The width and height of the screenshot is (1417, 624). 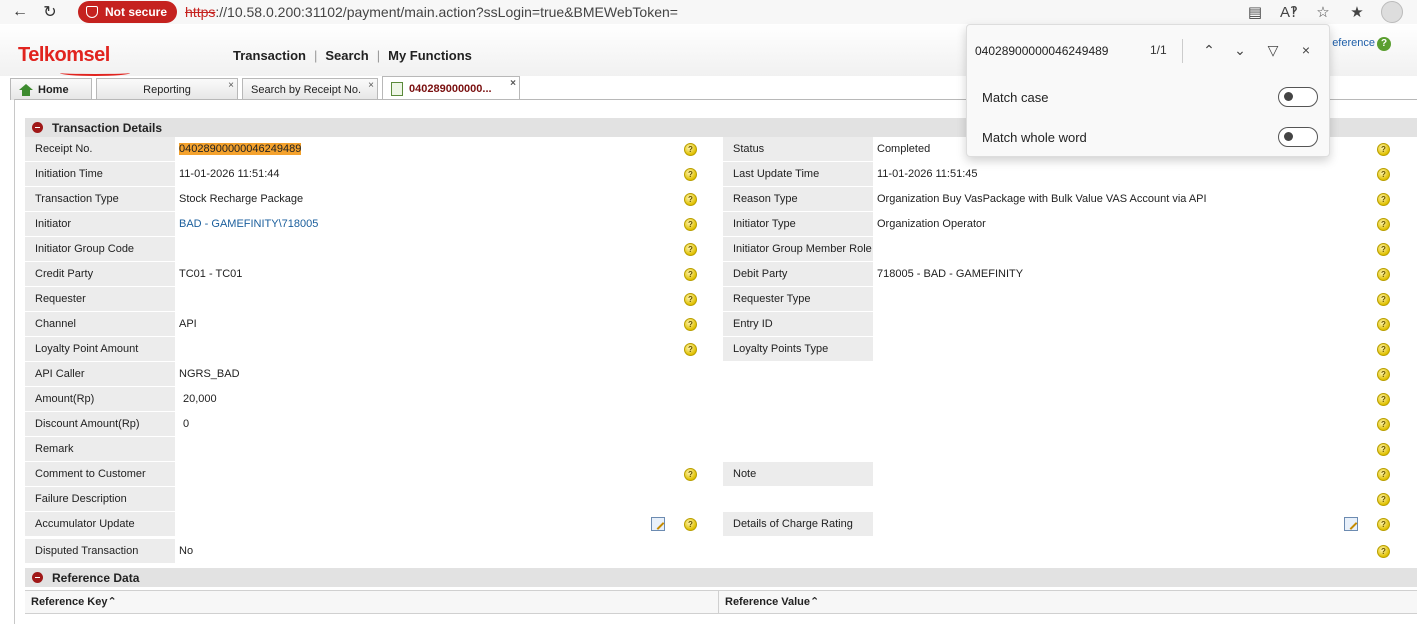 I want to click on field-value: 0, so click(x=186, y=424).